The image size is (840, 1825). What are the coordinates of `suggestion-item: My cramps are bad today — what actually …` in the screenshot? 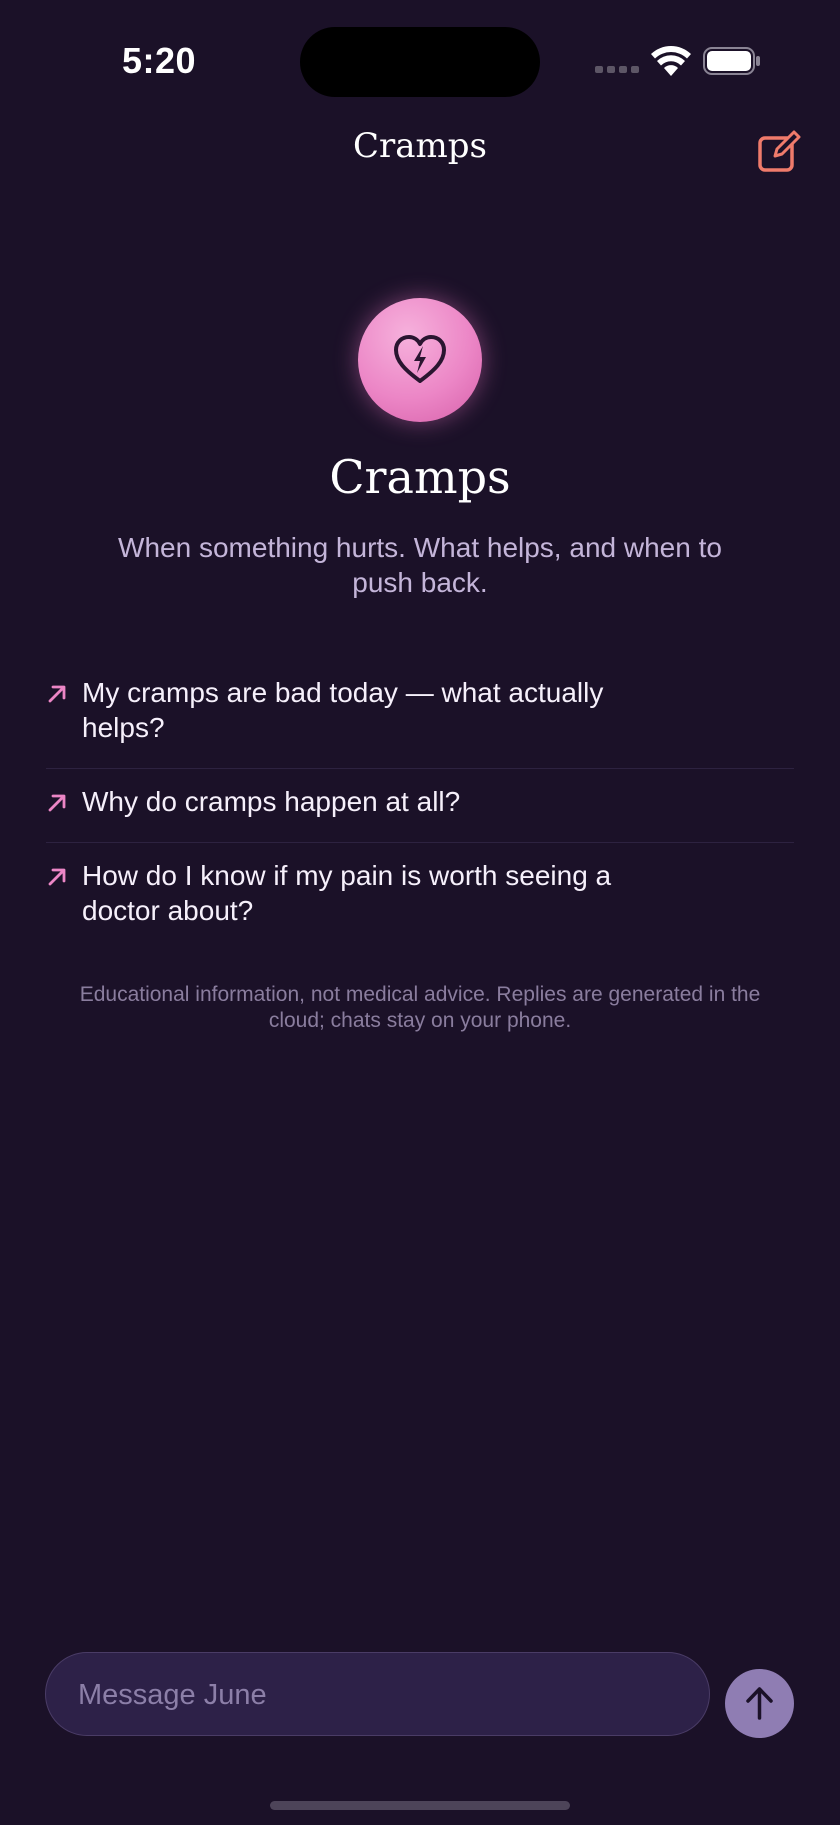 It's located at (420, 714).